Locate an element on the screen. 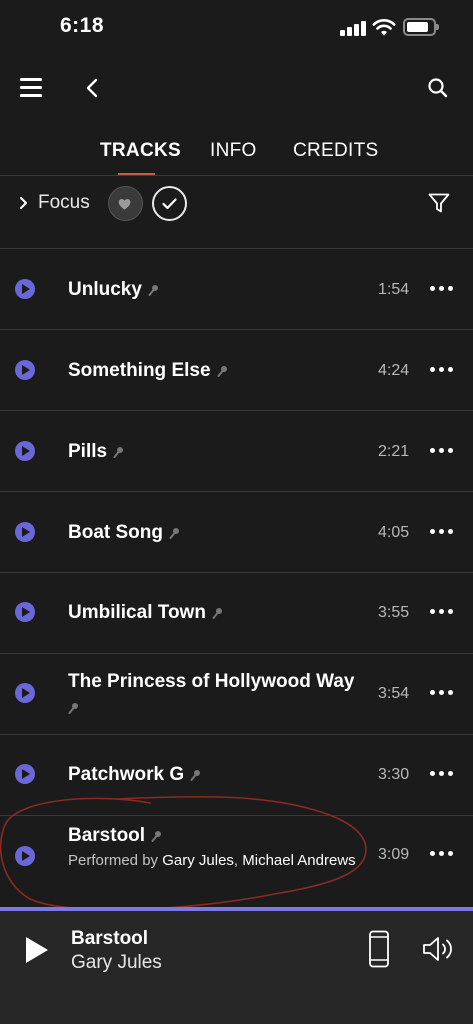 The image size is (473, 1024). chevron-right-icon is located at coordinates (23, 203).